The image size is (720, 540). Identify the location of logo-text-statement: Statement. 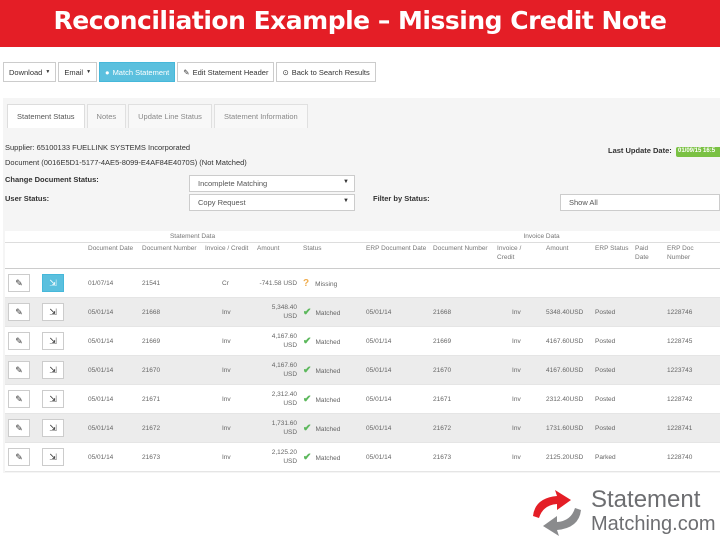
(646, 499).